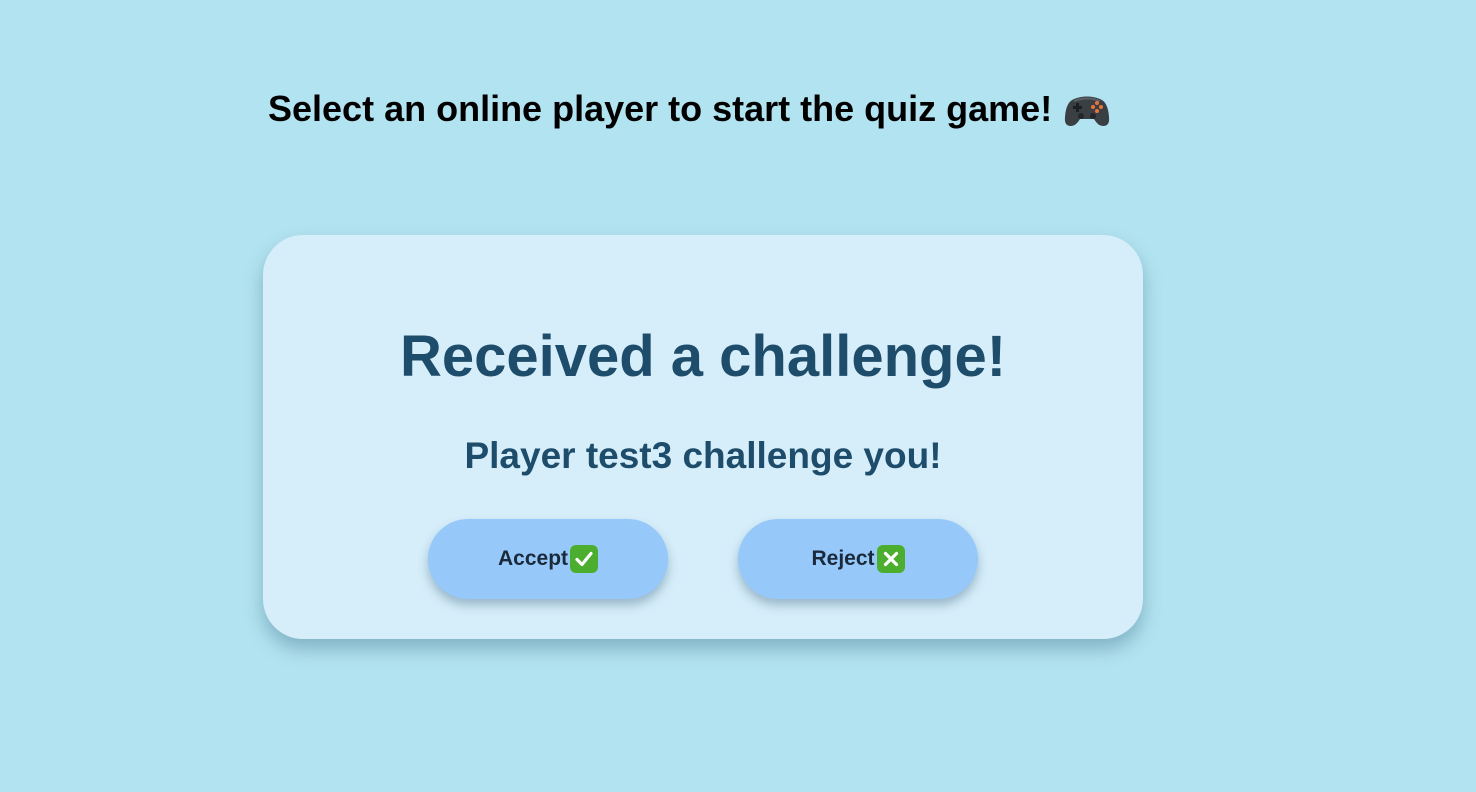  What do you see at coordinates (584, 559) in the screenshot?
I see `check-mark-icon` at bounding box center [584, 559].